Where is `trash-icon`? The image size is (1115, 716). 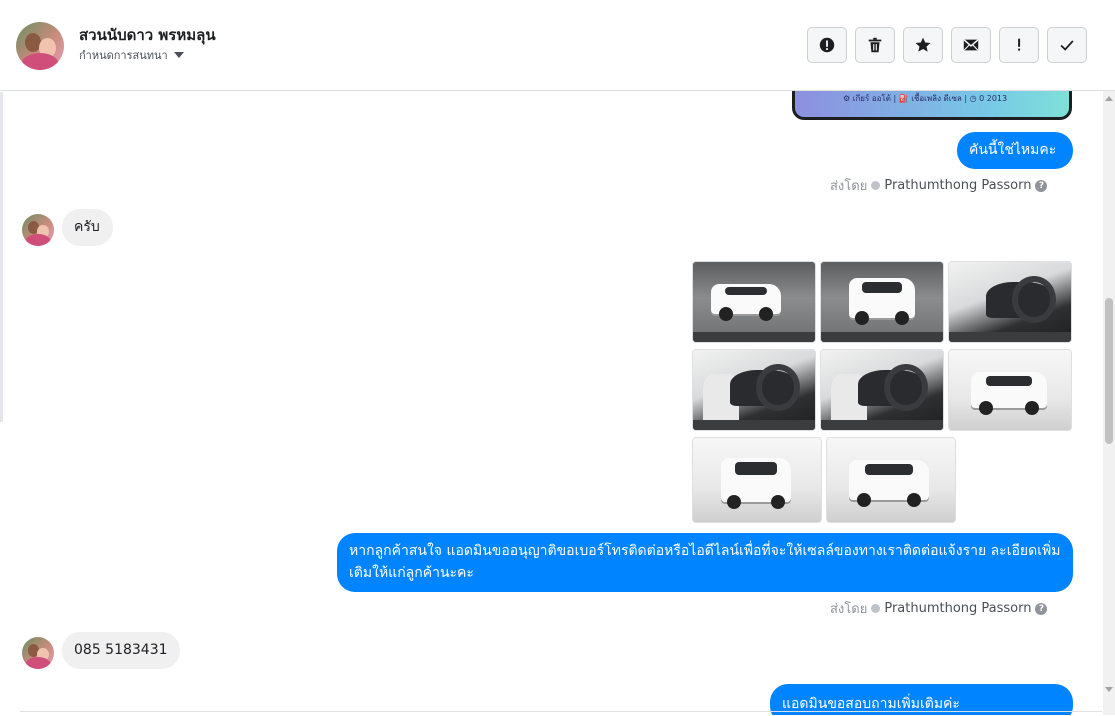 trash-icon is located at coordinates (875, 45).